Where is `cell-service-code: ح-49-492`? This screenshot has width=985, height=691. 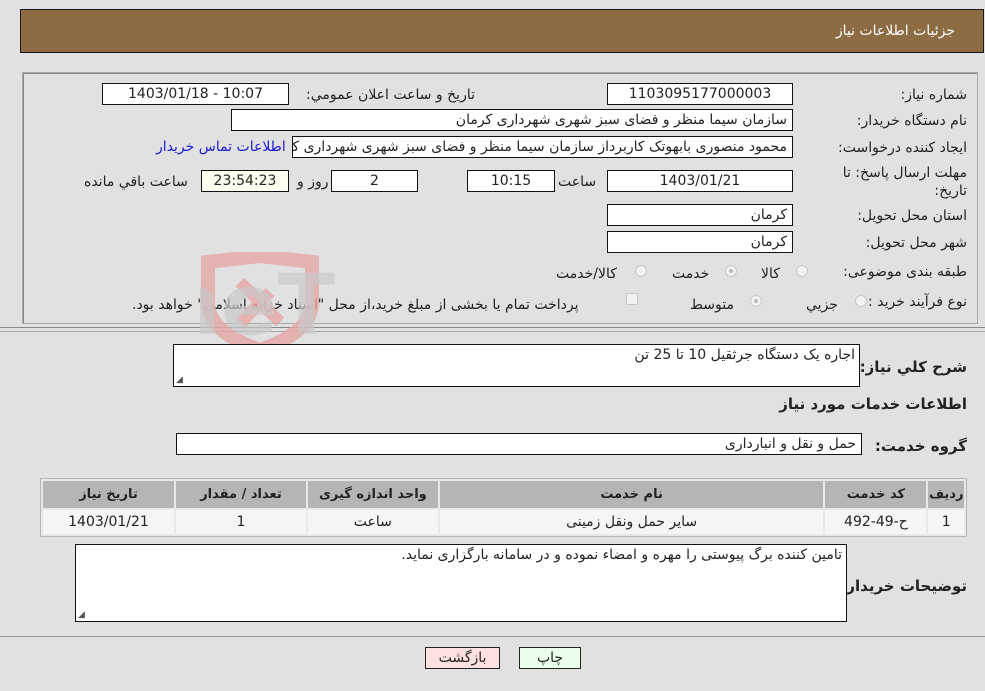 cell-service-code: ح-49-492 is located at coordinates (876, 522).